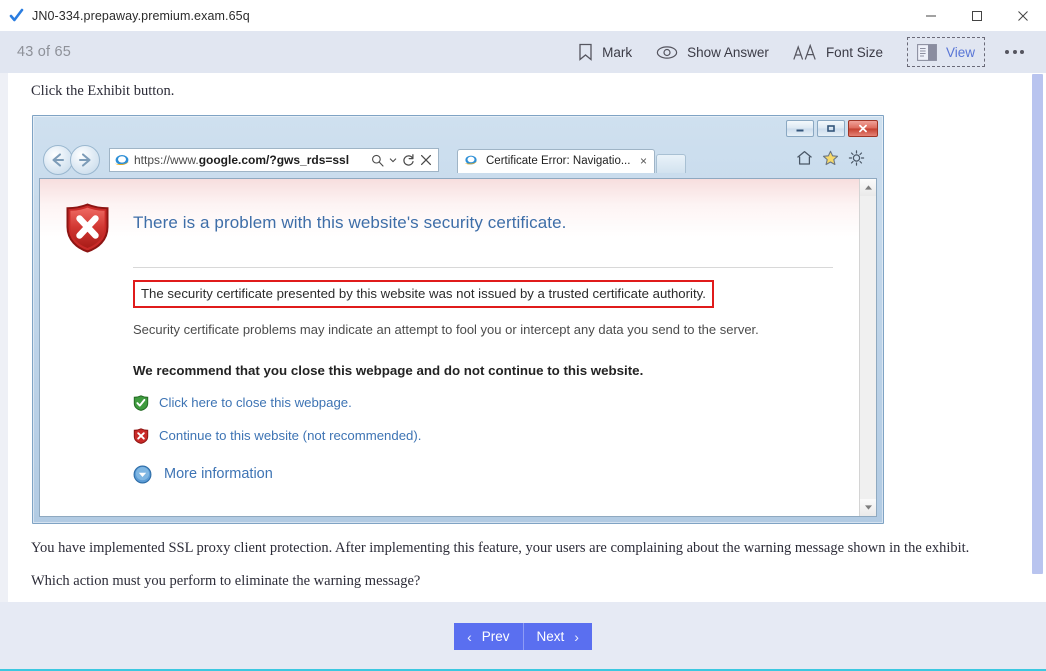 This screenshot has height=671, width=1046. What do you see at coordinates (863, 128) in the screenshot?
I see `browser-close-icon` at bounding box center [863, 128].